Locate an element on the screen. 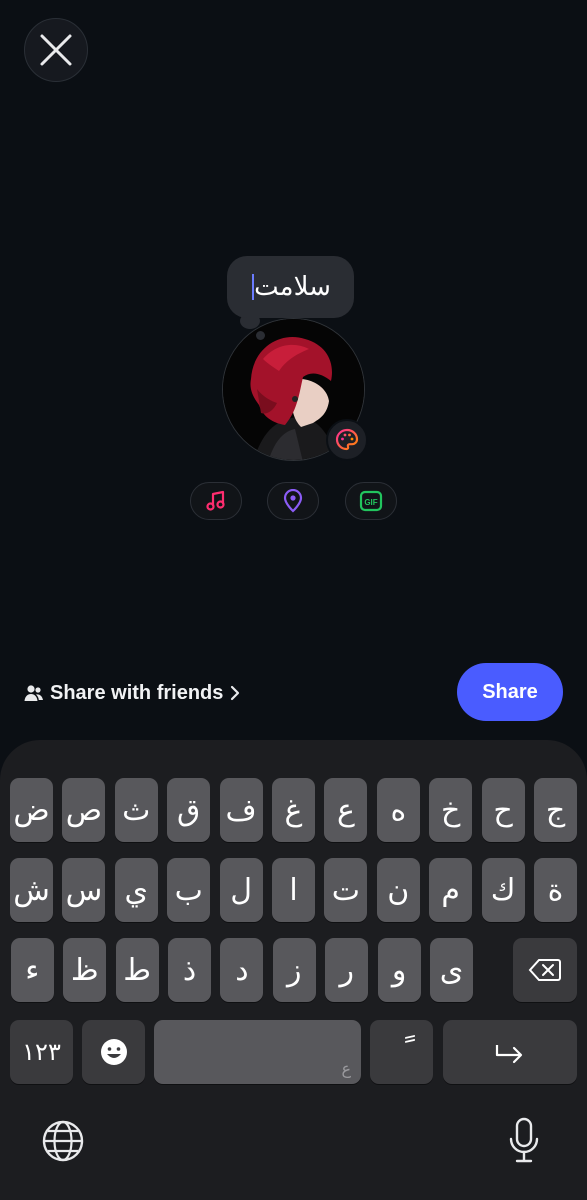 This screenshot has width=587, height=1200. key: ف is located at coordinates (241, 810).